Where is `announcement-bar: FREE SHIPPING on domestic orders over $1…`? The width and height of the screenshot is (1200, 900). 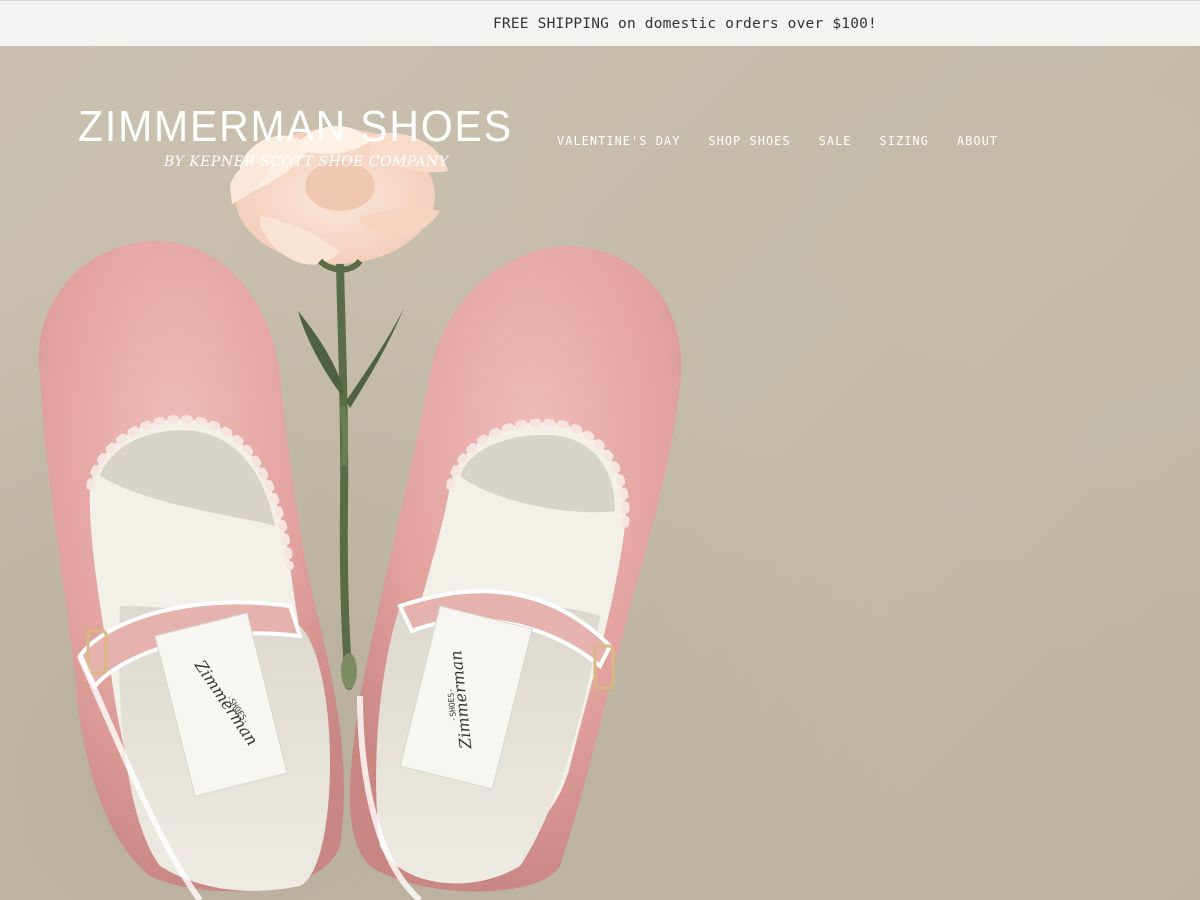 announcement-bar: FREE SHIPPING on domestic orders over $1… is located at coordinates (600, 23).